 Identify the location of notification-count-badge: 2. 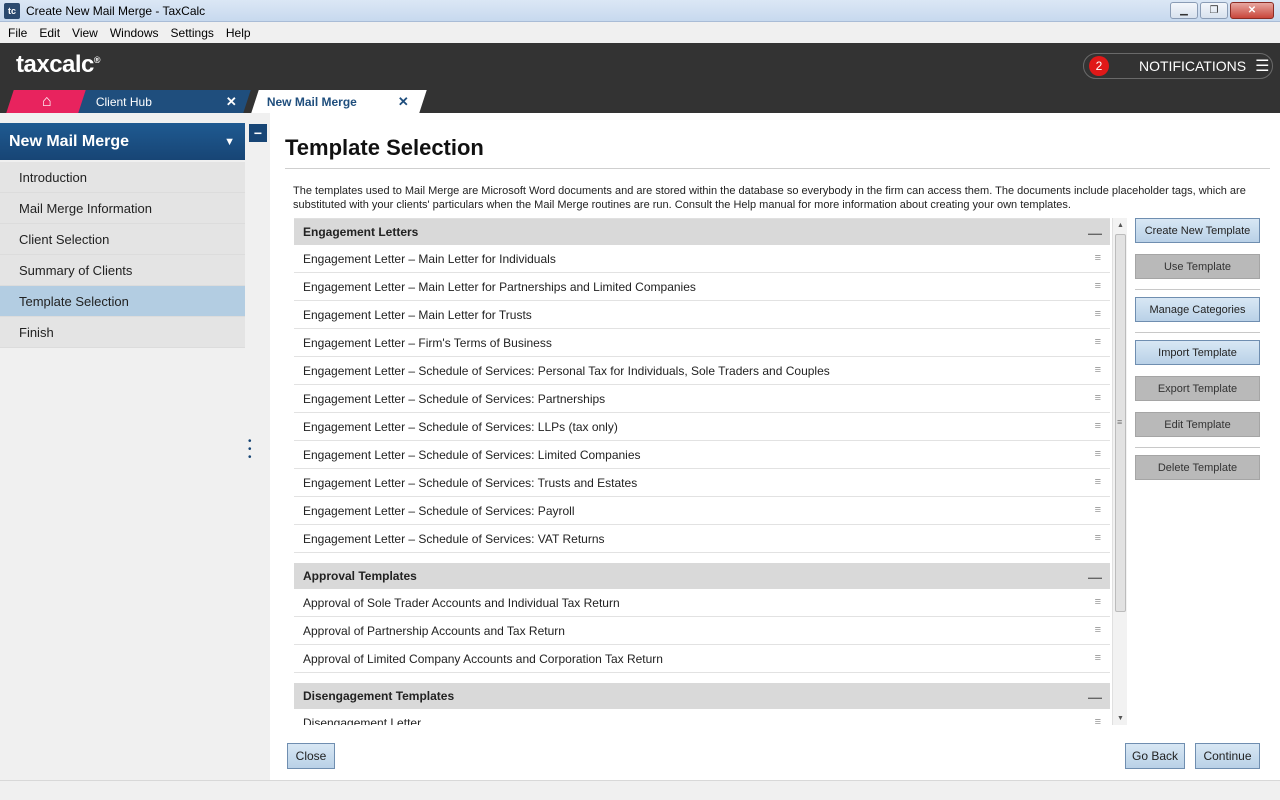
(1099, 66).